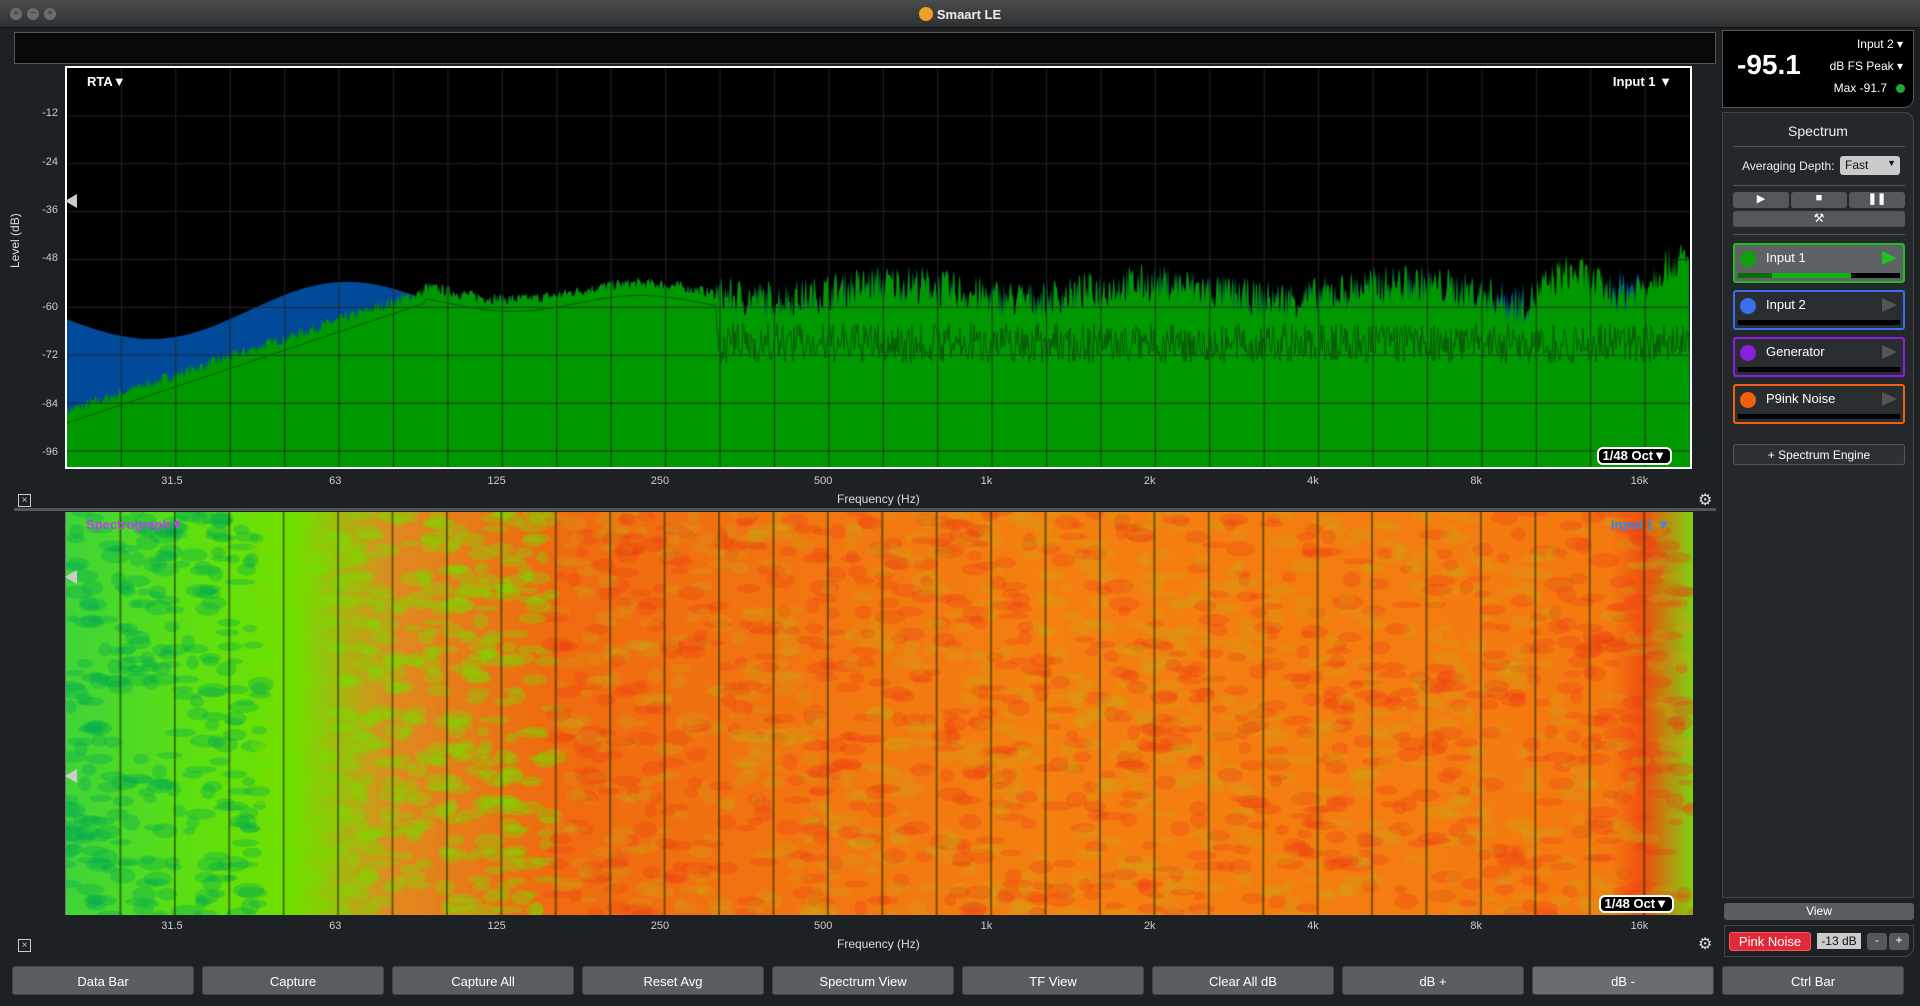  I want to click on source-name: Generator, so click(1795, 351).